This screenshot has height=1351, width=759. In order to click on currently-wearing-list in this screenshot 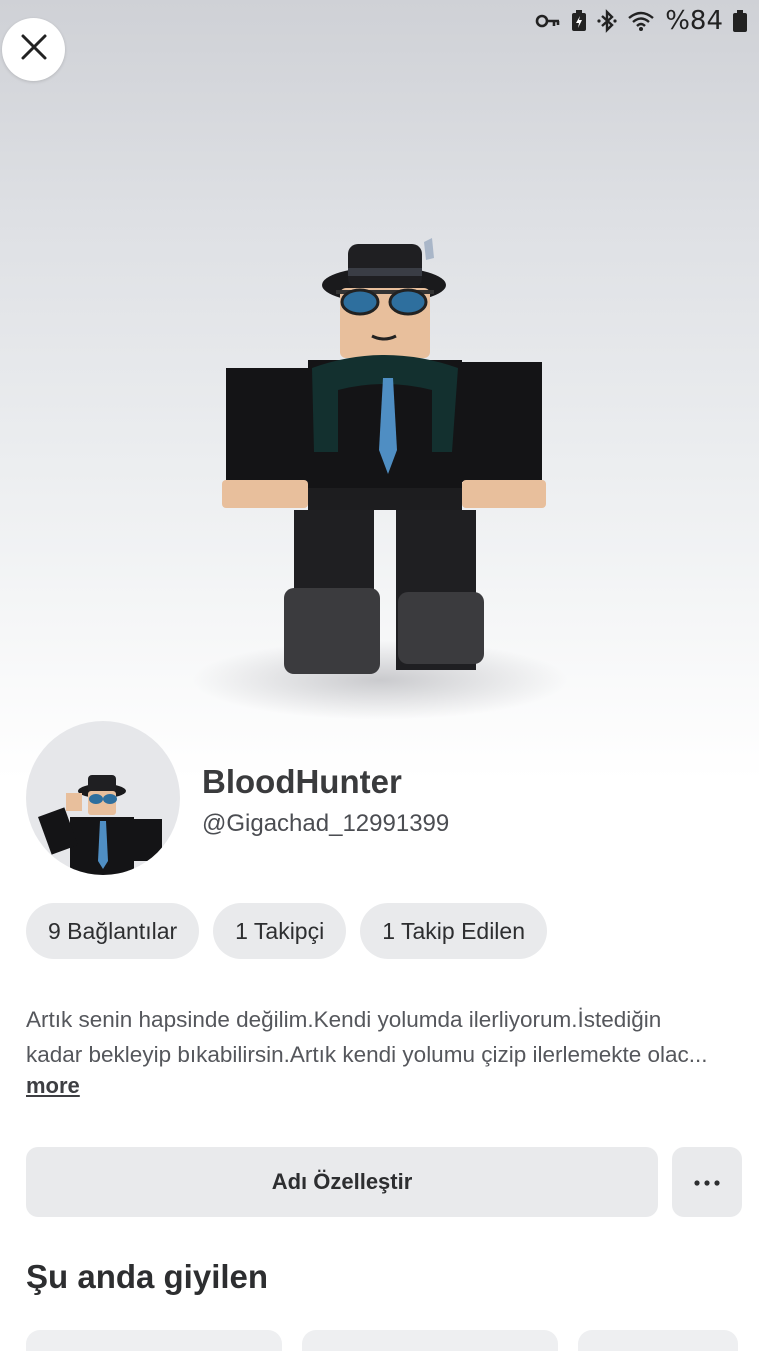, I will do `click(382, 1340)`.